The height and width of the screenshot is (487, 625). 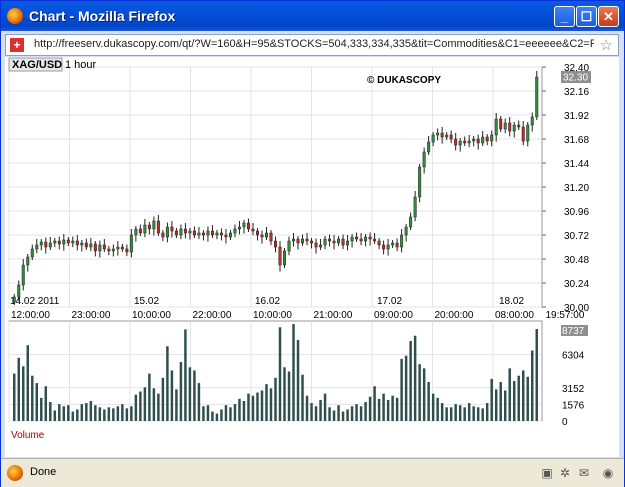 What do you see at coordinates (576, 284) in the screenshot?
I see `price-tick-label: 30.24` at bounding box center [576, 284].